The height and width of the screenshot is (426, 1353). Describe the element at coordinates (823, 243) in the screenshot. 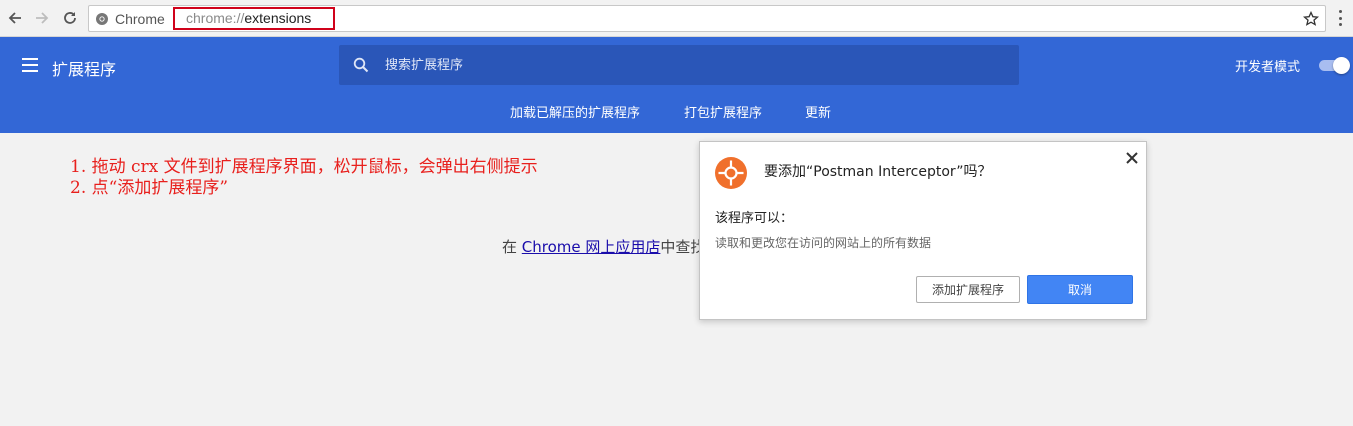

I see `permission-item: 读取和更改您在访问的网站上的所有数据` at that location.